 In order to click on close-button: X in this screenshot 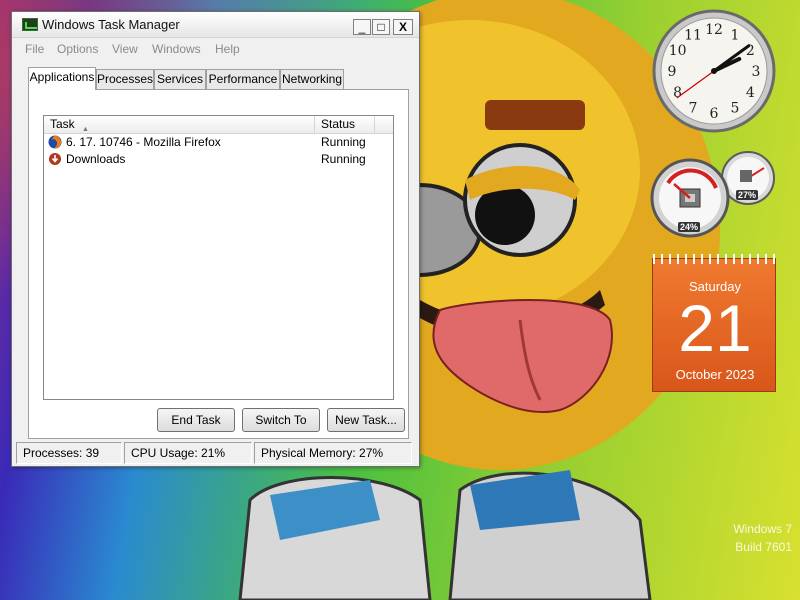, I will do `click(403, 27)`.